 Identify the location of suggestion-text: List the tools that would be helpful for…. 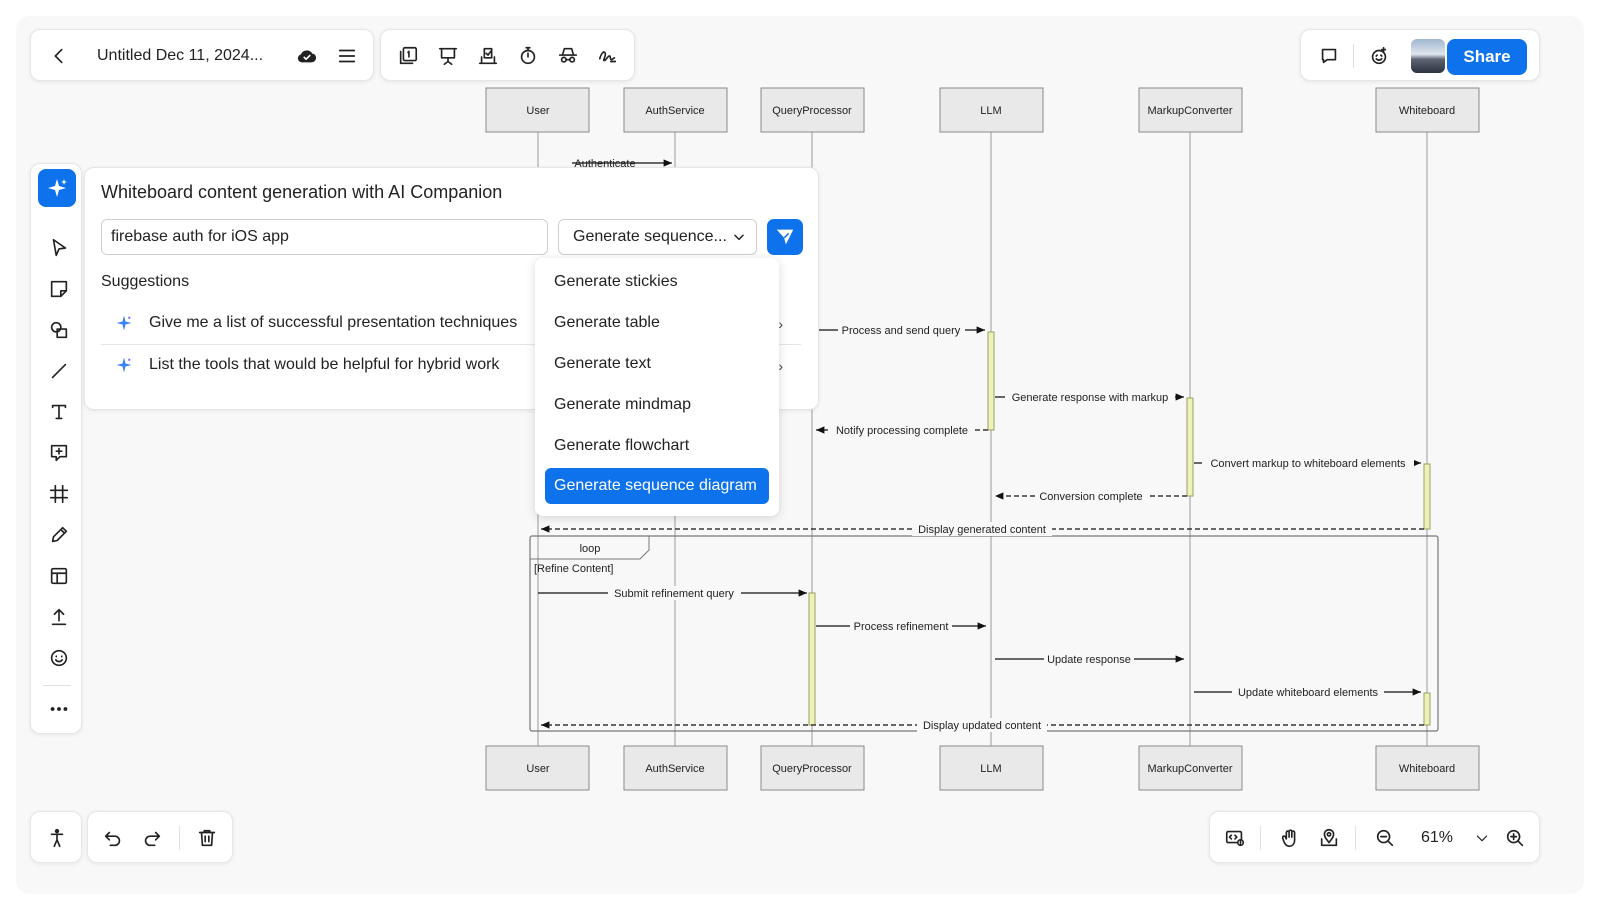
(324, 364).